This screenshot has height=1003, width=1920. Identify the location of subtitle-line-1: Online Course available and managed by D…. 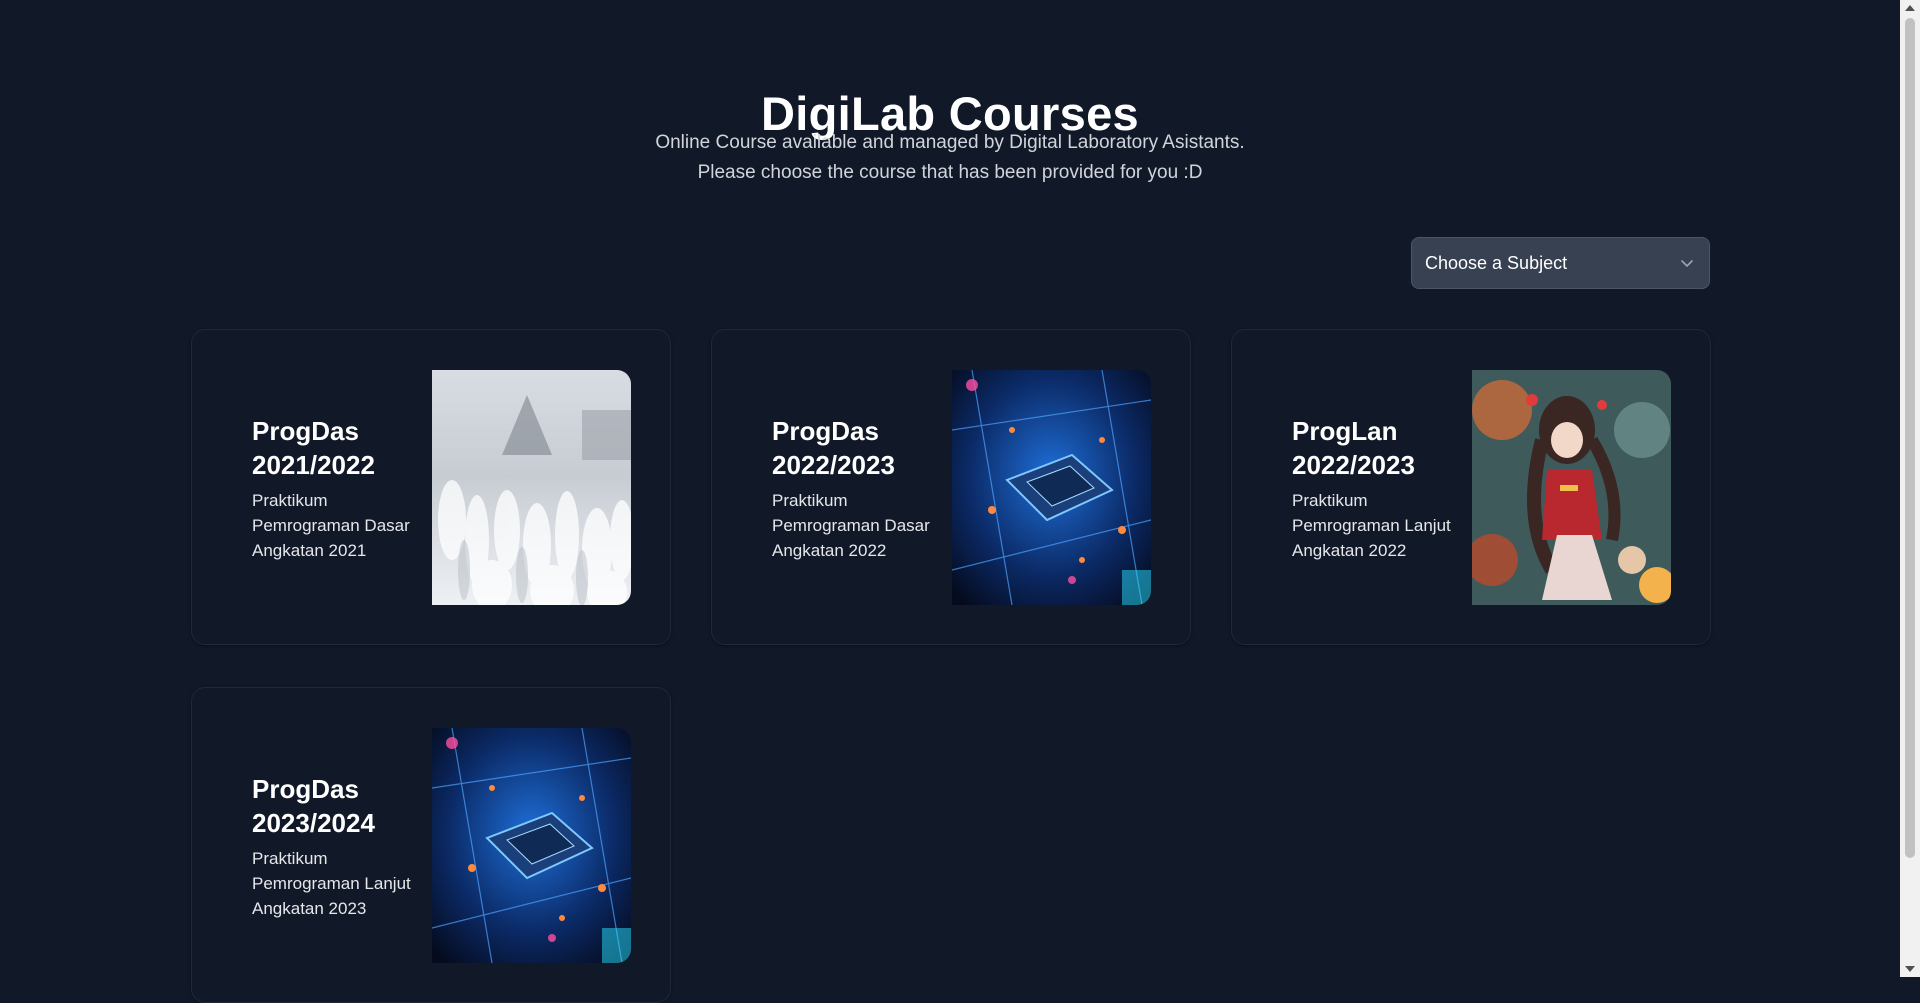
(950, 142).